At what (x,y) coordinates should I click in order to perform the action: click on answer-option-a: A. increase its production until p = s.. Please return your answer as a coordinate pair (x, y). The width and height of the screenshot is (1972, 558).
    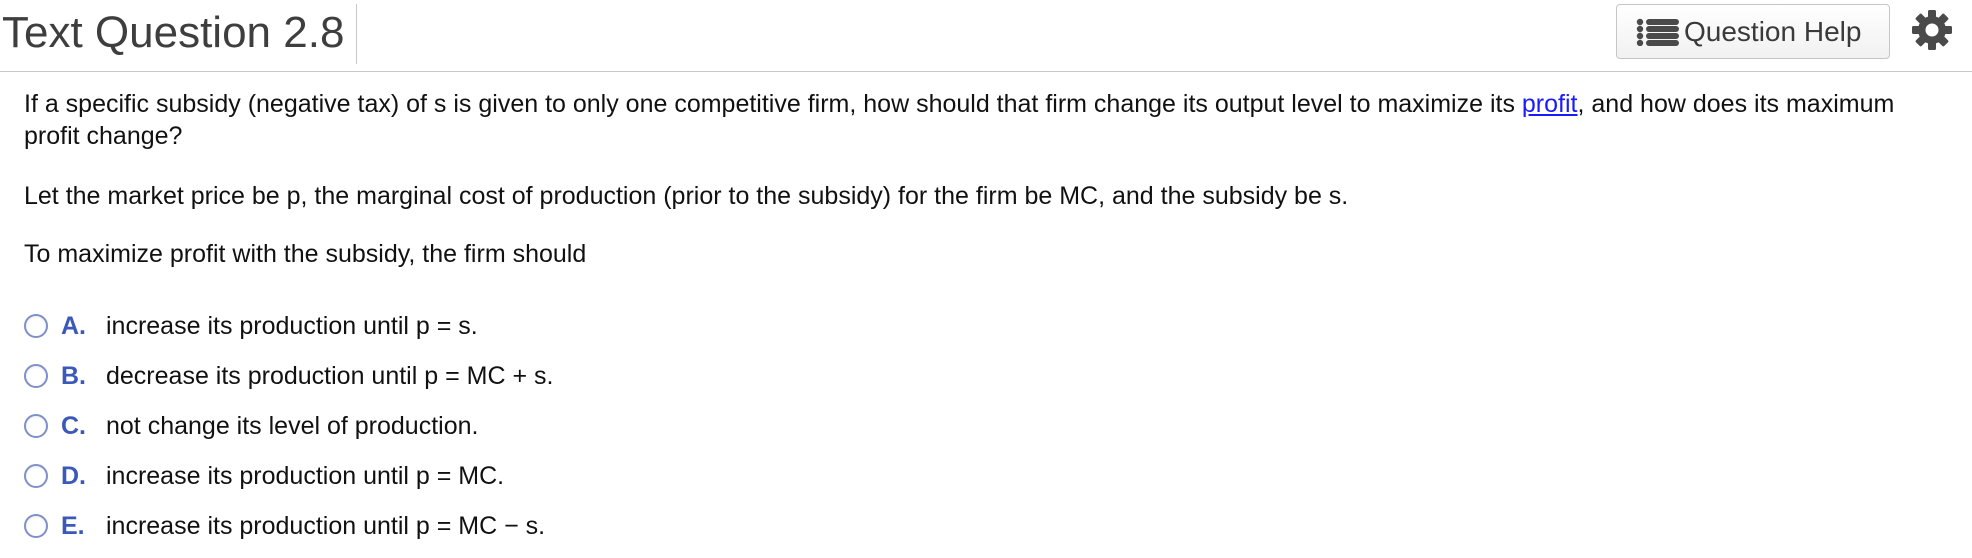
    Looking at the image, I should click on (251, 326).